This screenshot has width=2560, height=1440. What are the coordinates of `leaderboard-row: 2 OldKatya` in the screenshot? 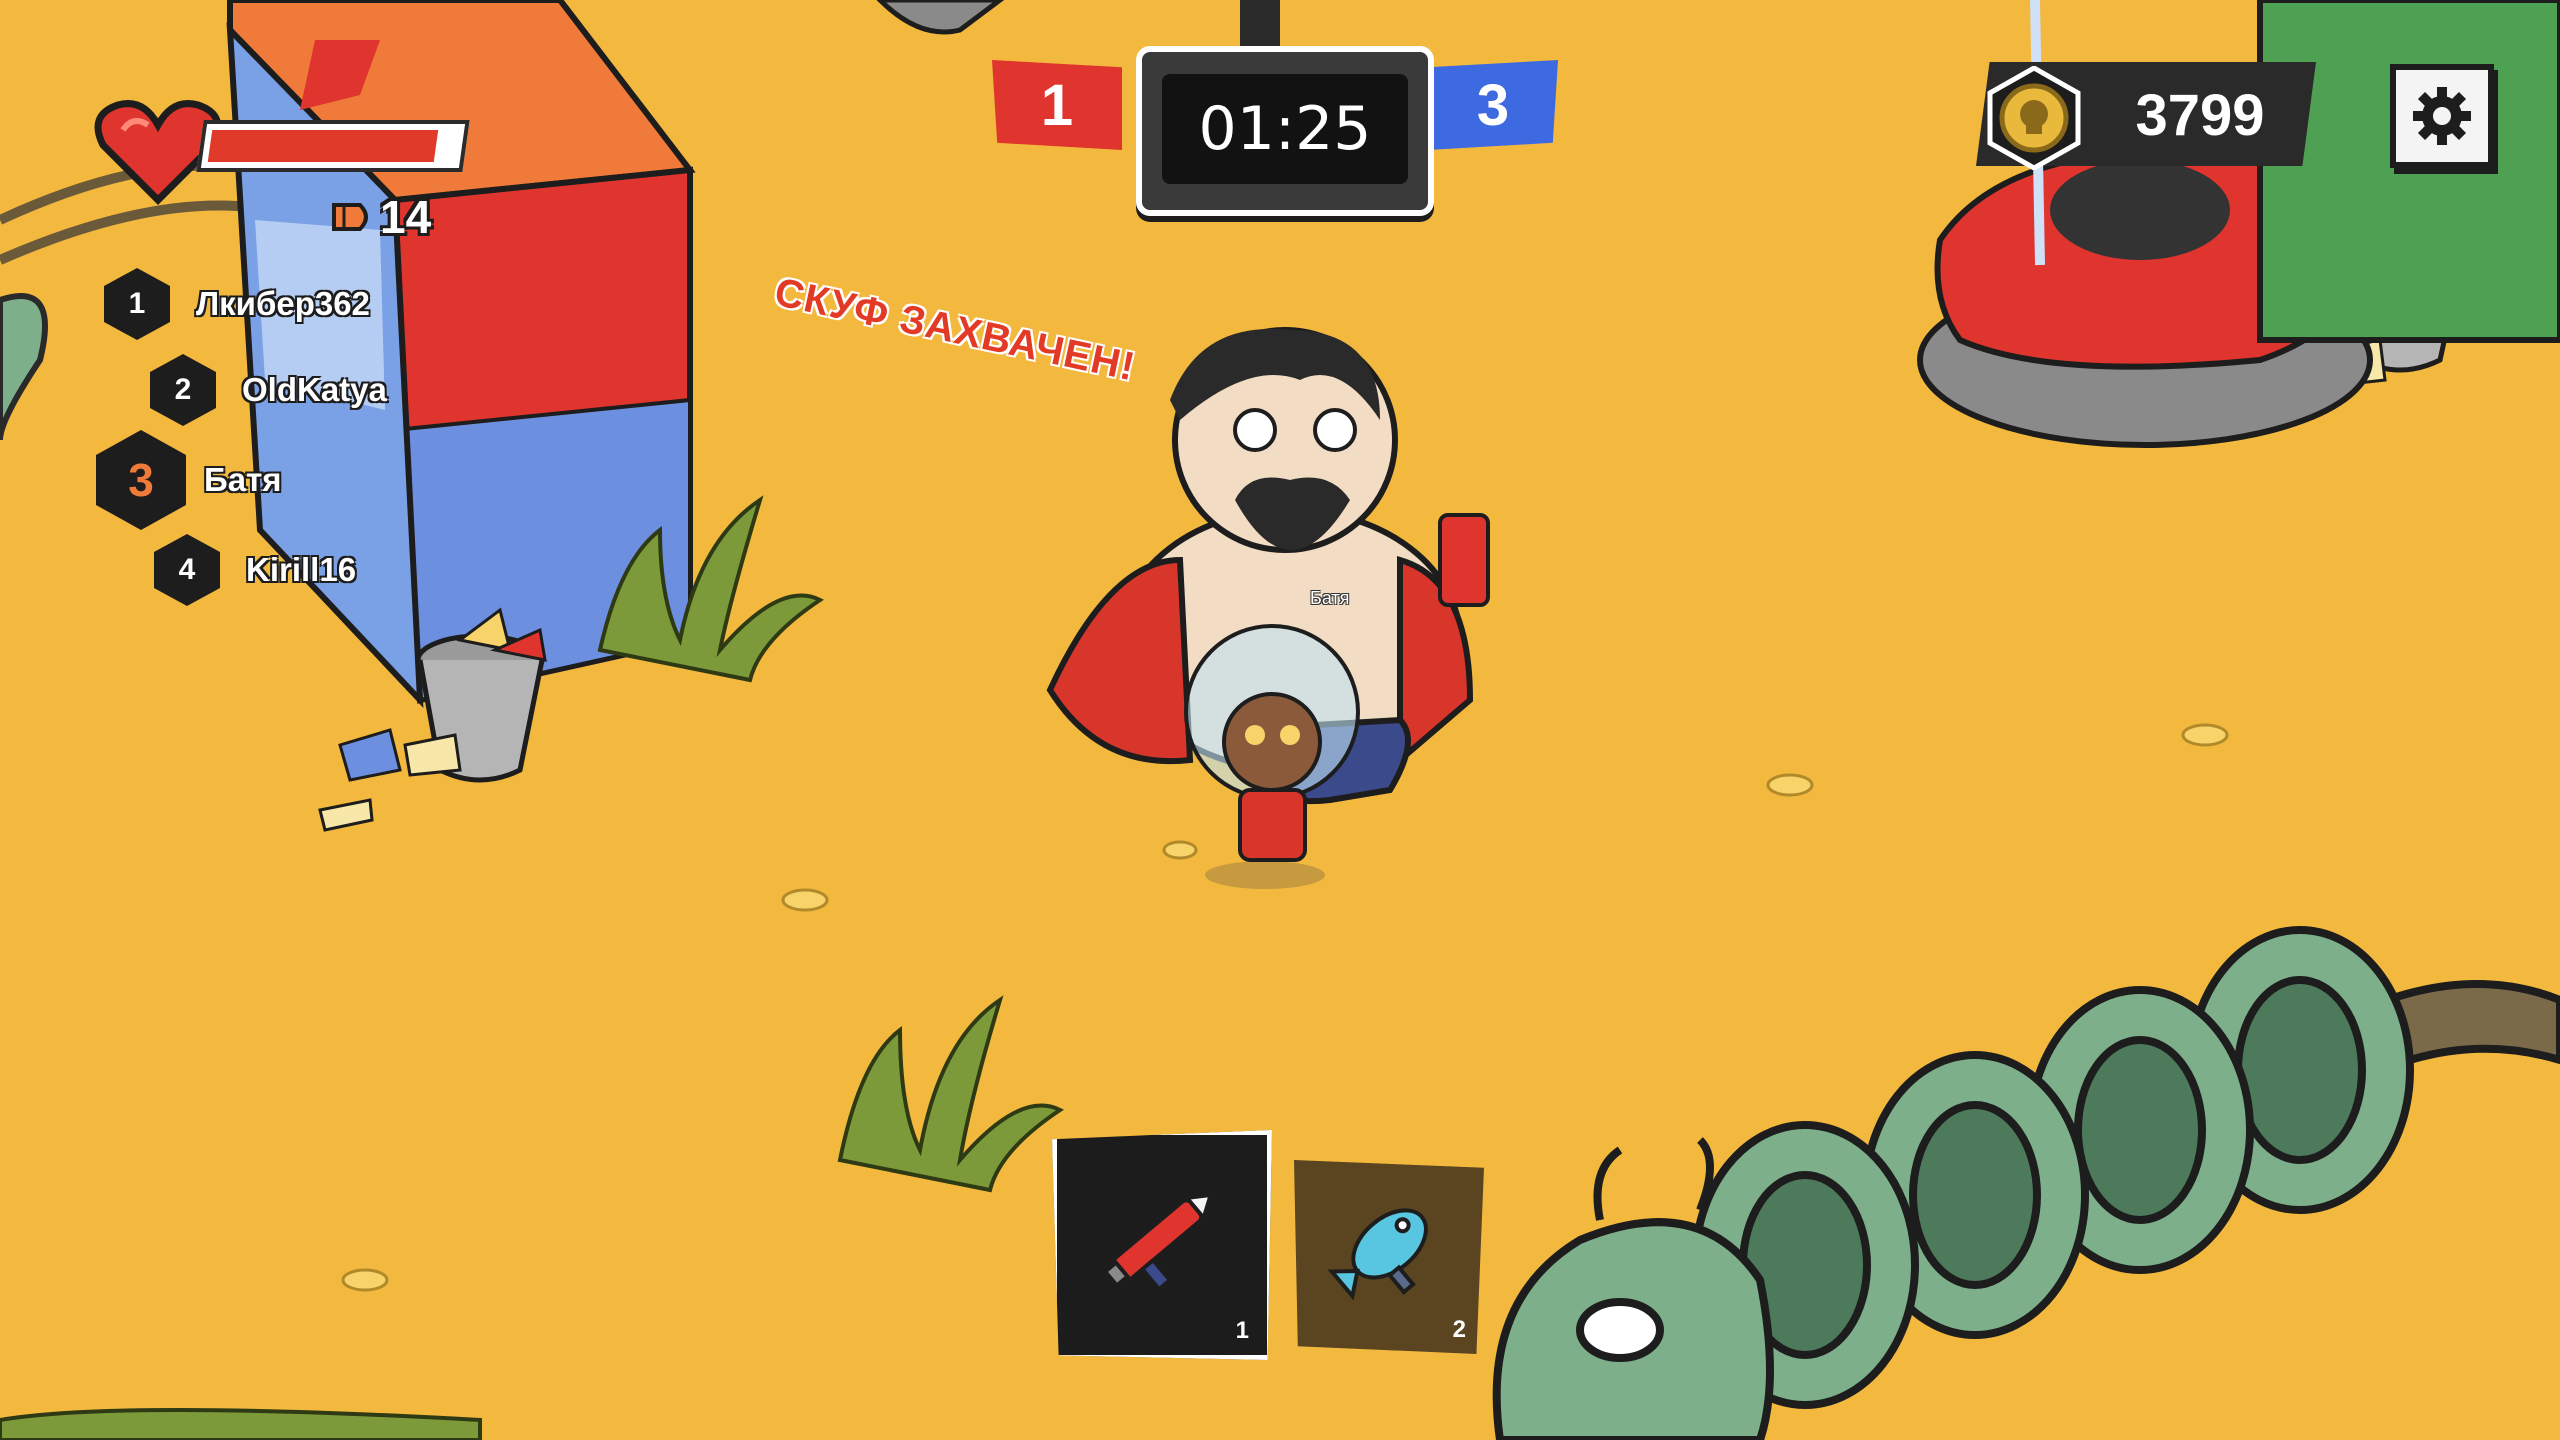 It's located at (268, 390).